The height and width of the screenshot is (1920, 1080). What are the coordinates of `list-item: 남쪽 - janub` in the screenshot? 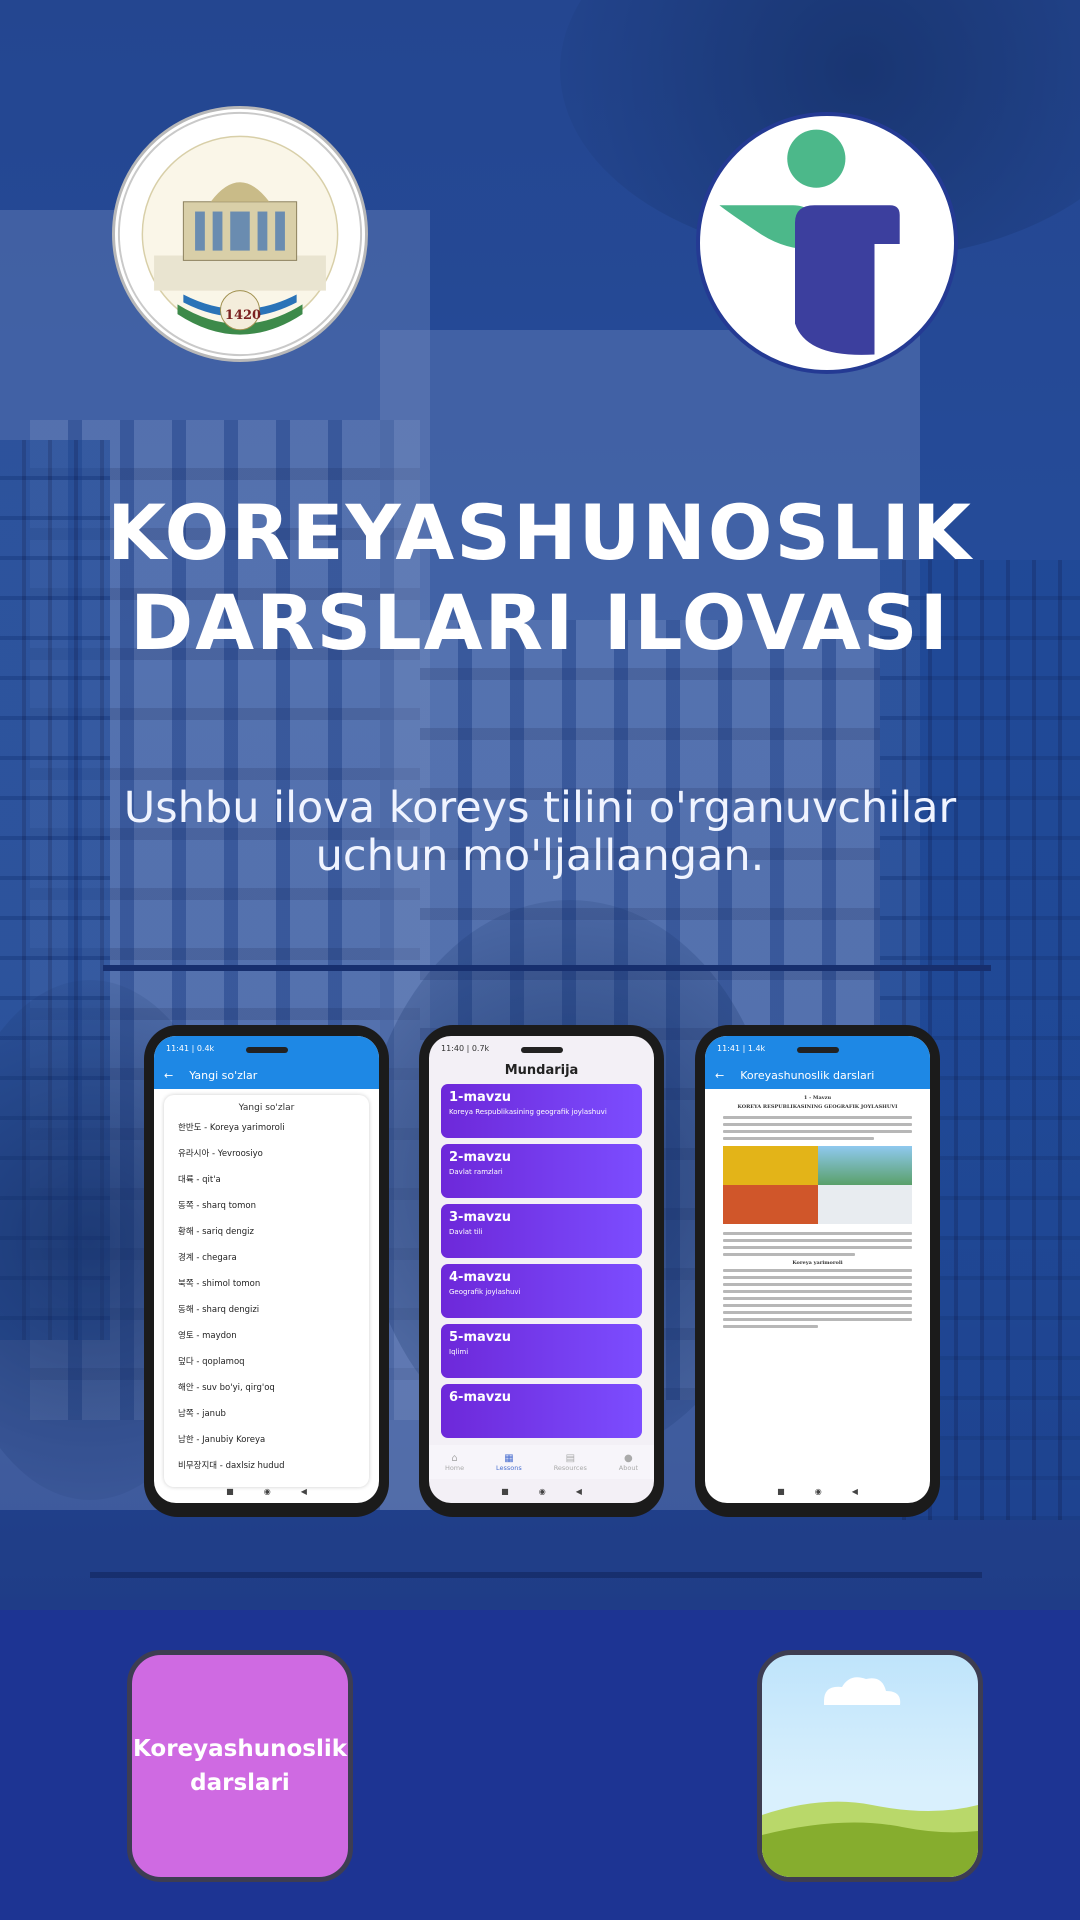 It's located at (202, 1414).